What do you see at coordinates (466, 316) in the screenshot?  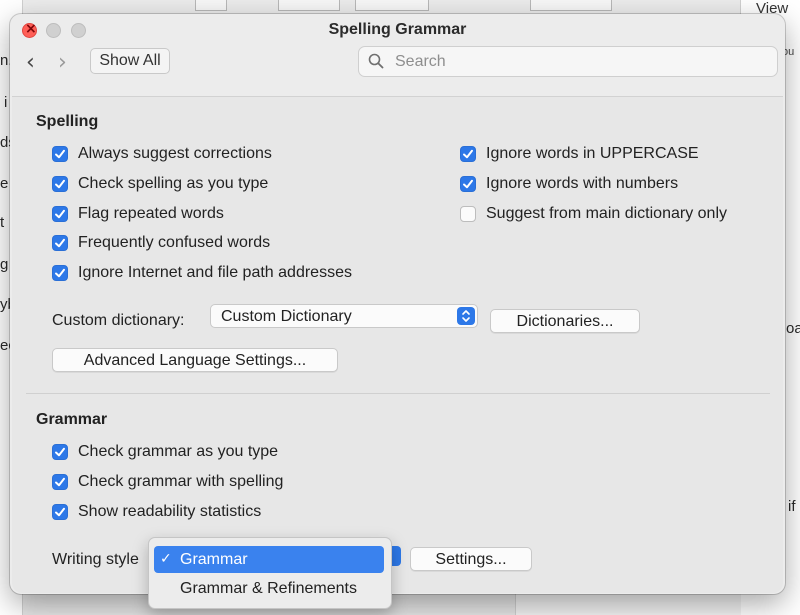 I see `popup-stepper-icon` at bounding box center [466, 316].